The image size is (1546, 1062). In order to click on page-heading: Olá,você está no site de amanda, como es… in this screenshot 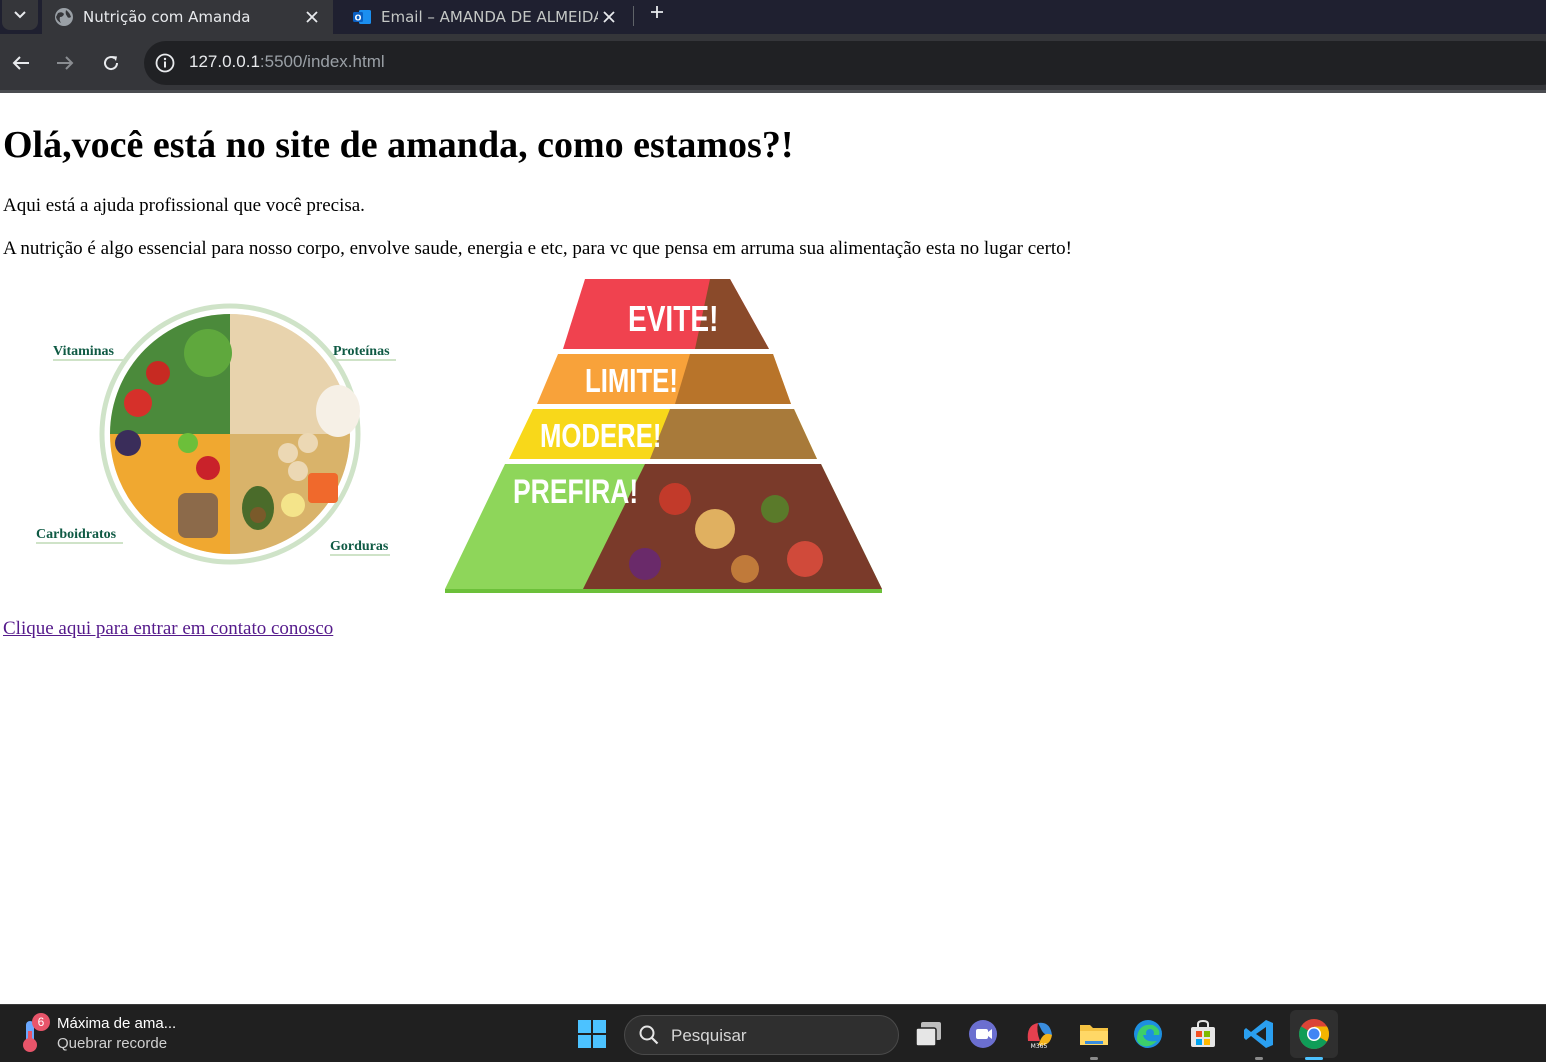, I will do `click(398, 145)`.